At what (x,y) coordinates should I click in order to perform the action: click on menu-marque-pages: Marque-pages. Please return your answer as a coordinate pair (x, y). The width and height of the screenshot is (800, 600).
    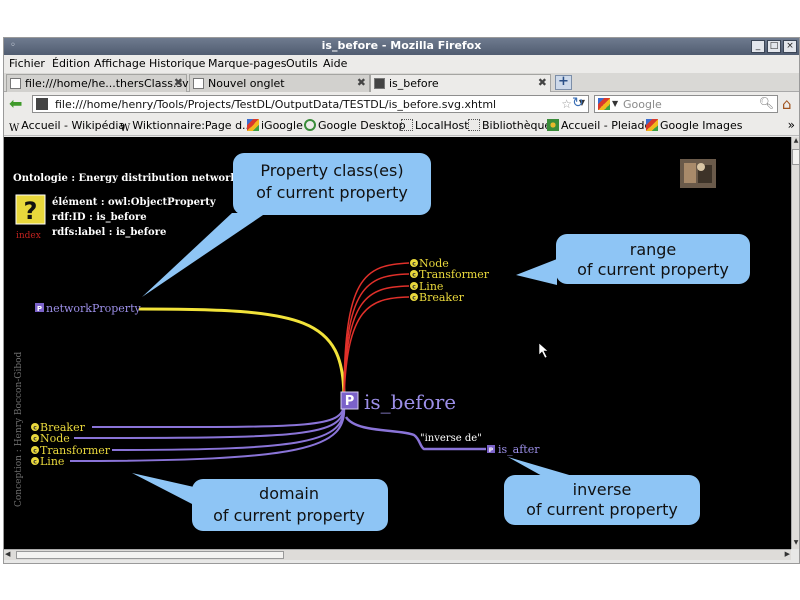
    Looking at the image, I should click on (247, 63).